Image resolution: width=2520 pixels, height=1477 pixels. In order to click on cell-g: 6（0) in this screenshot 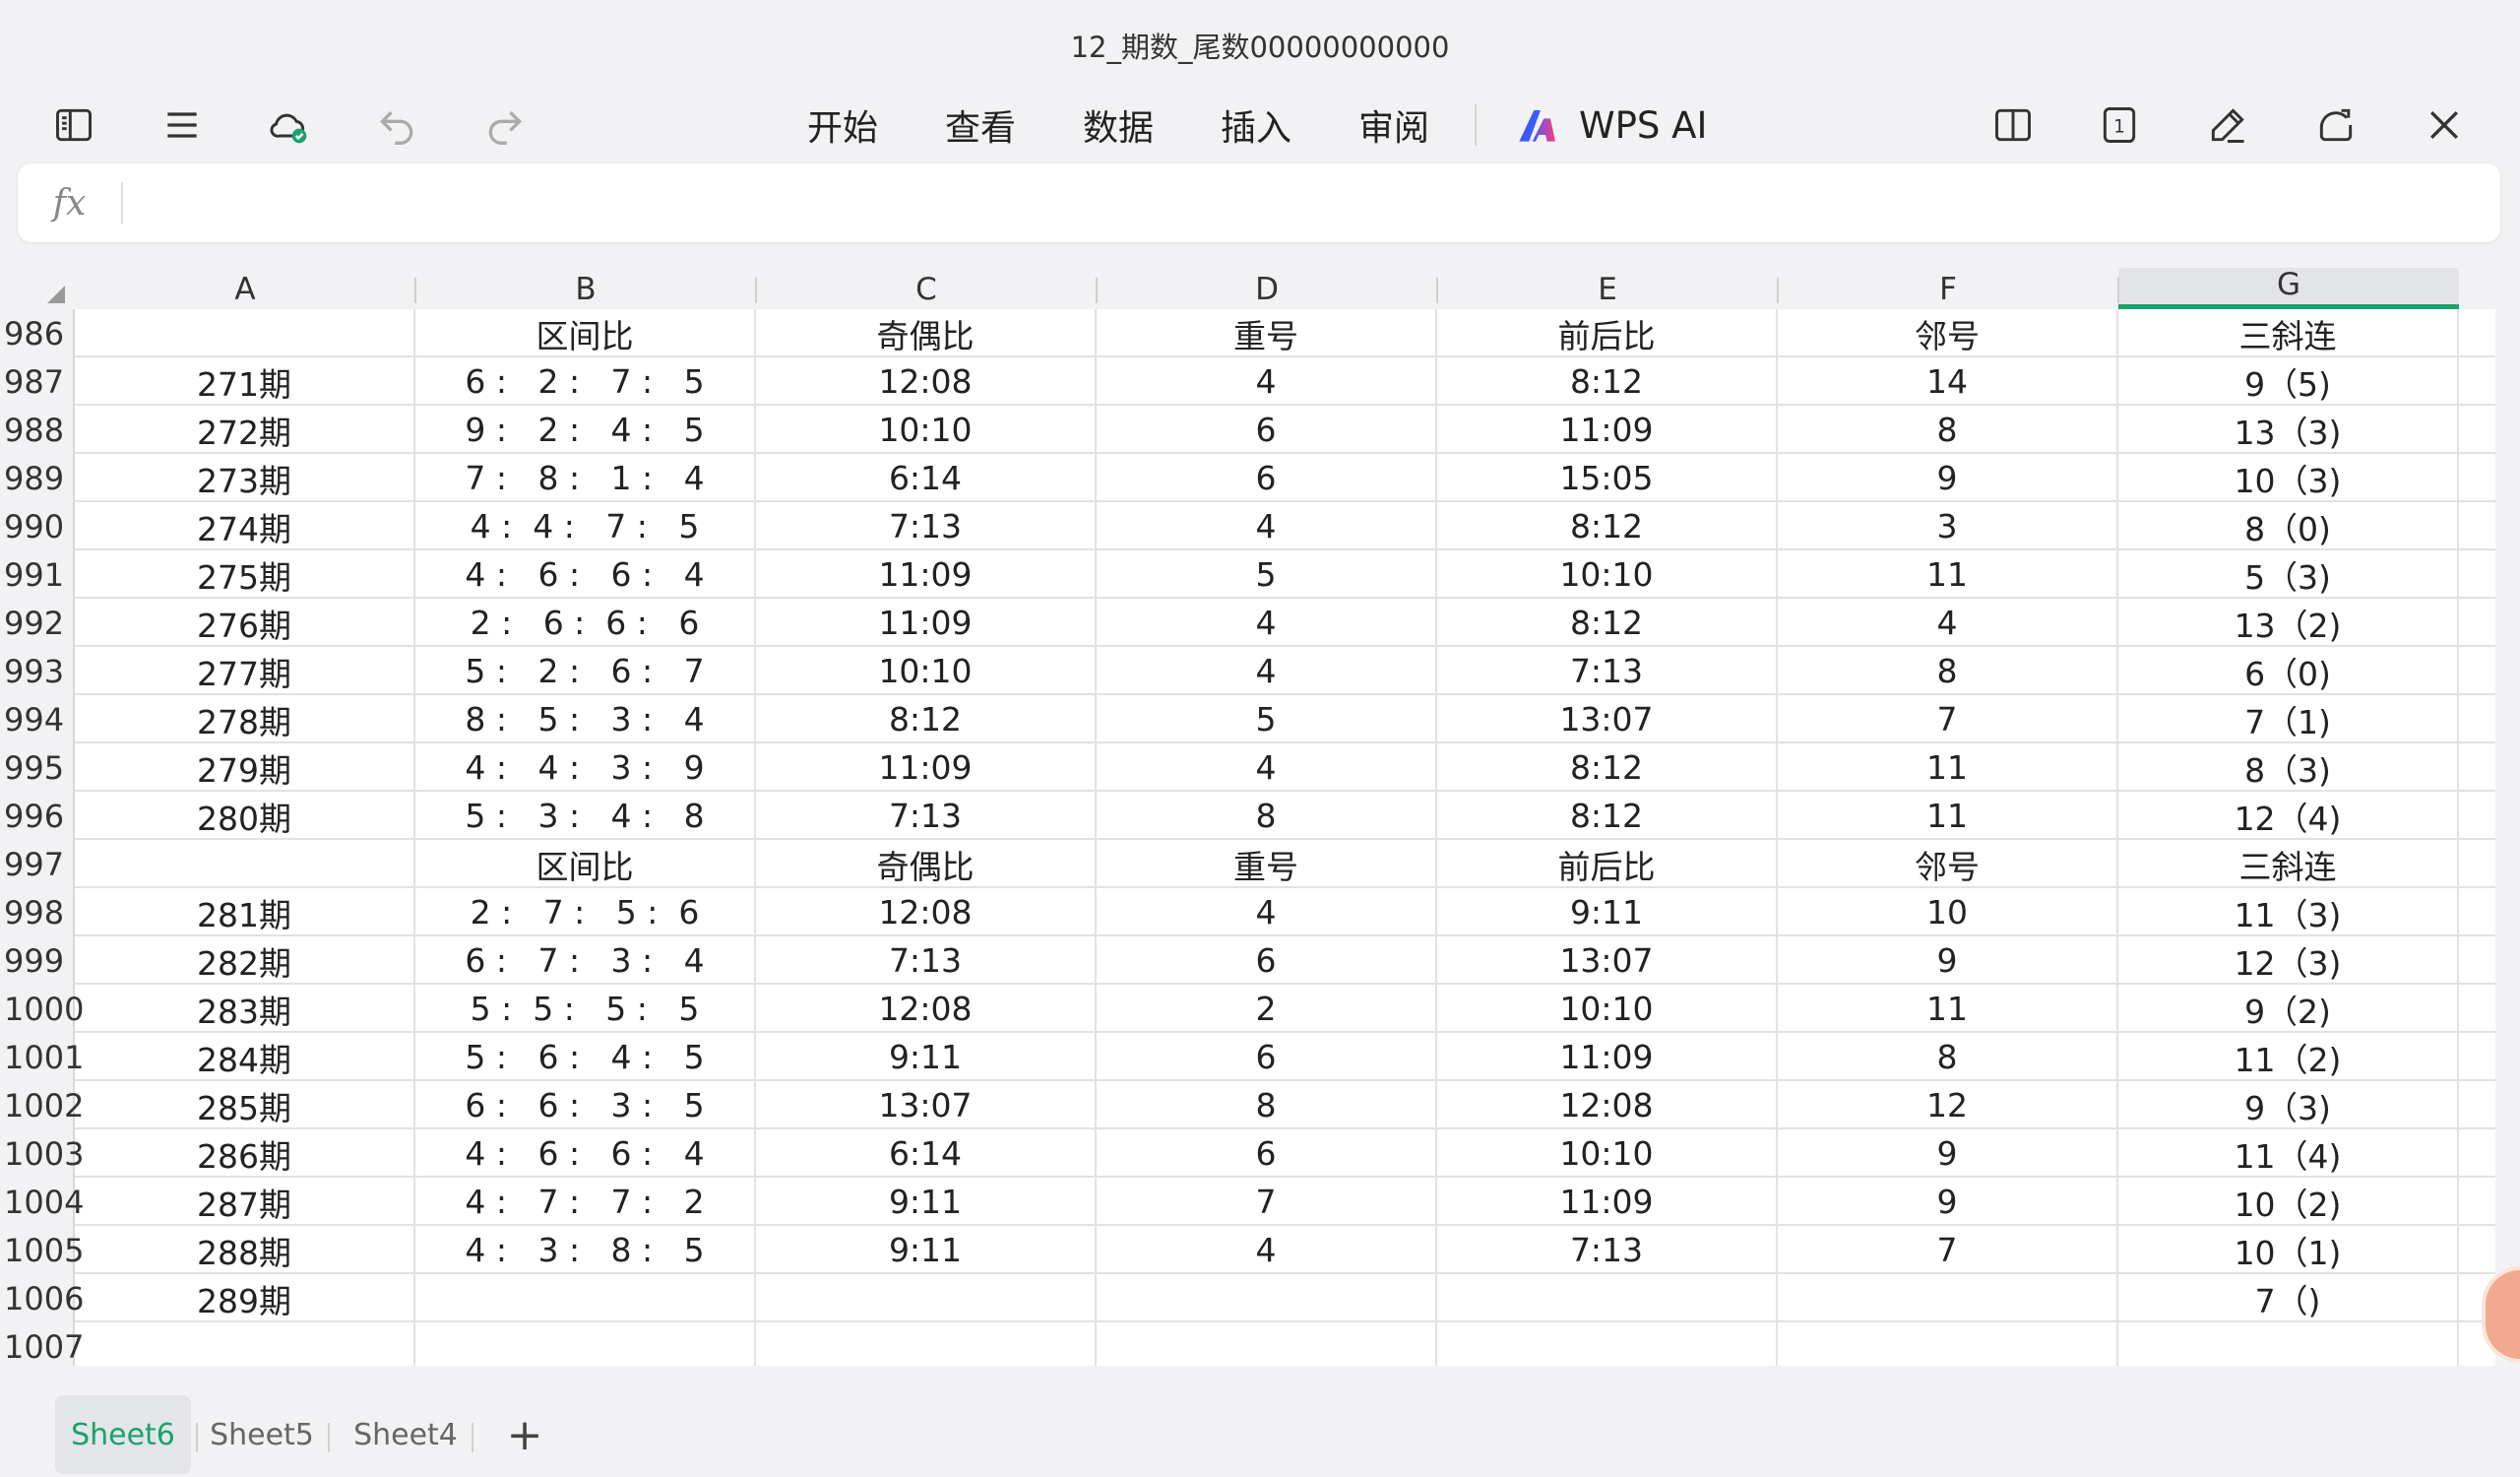, I will do `click(2288, 671)`.